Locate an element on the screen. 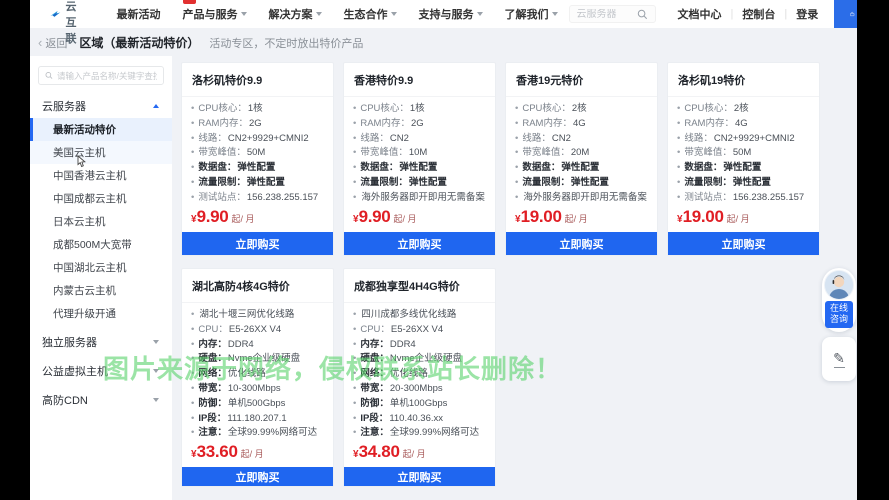 The height and width of the screenshot is (500, 889). sidebar-item-8: 代理升级开通 is located at coordinates (101, 313).